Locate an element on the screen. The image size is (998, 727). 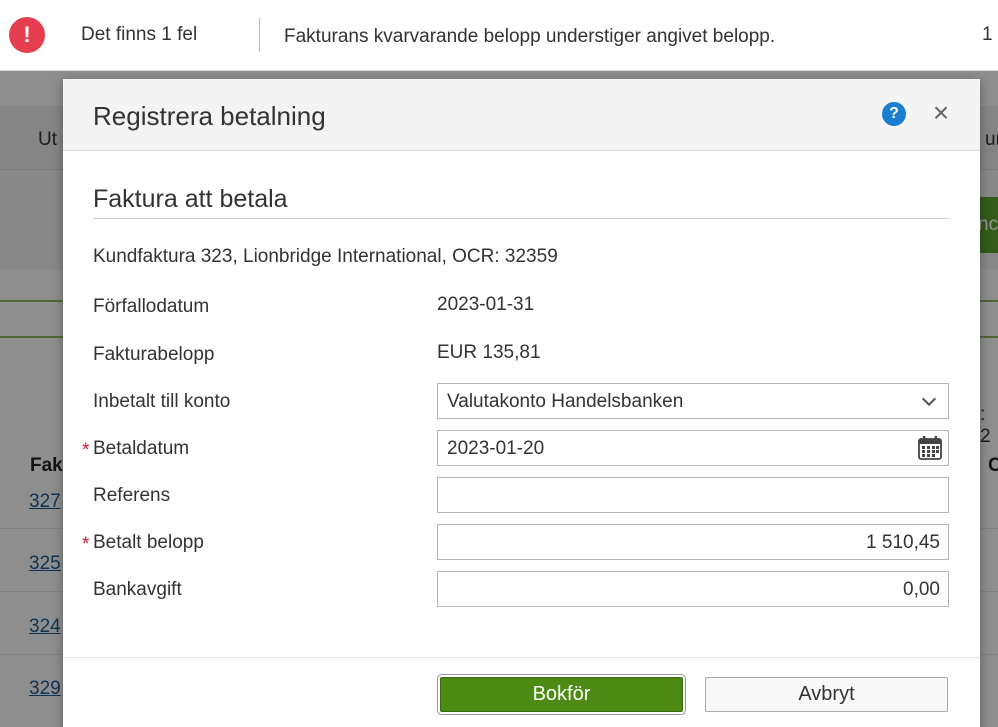
cancel-button: Avbryt is located at coordinates (826, 694).